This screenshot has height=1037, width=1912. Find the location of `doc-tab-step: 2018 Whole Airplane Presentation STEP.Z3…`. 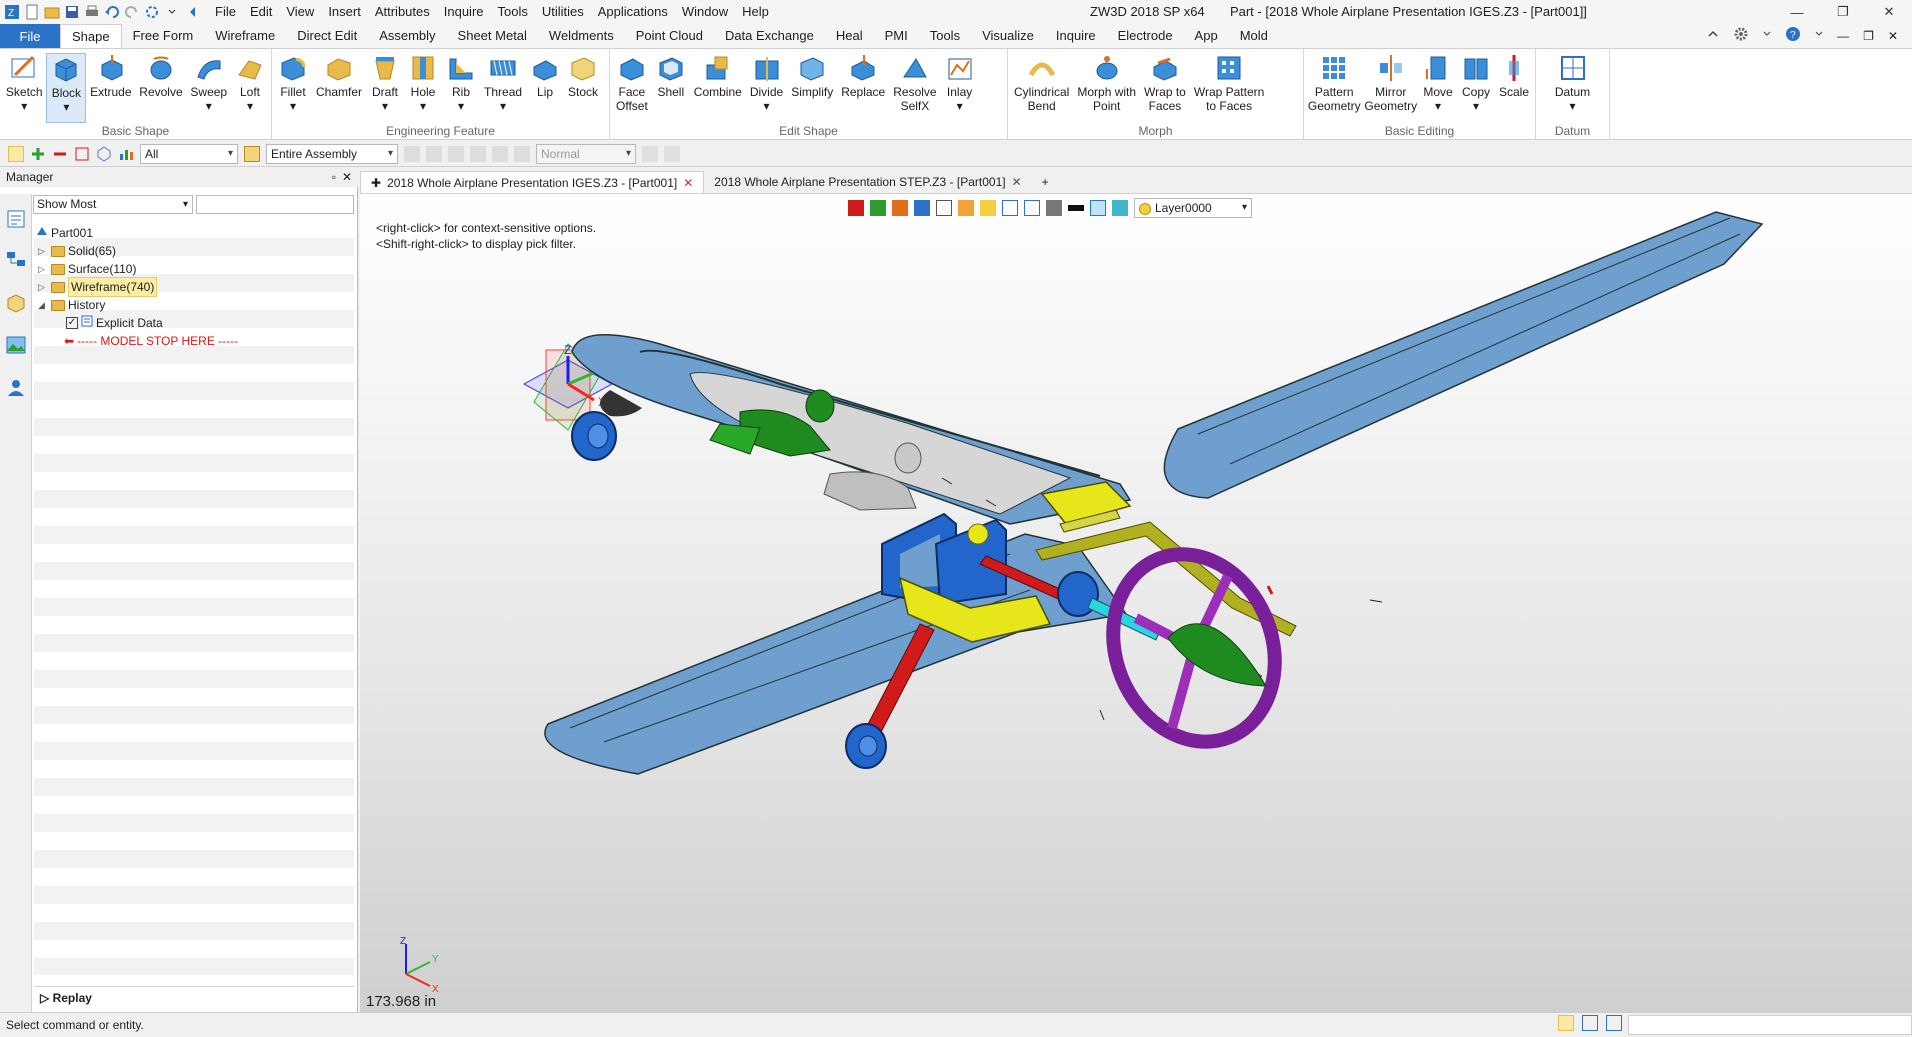

doc-tab-step: 2018 Whole Airplane Presentation STEP.Z3… is located at coordinates (867, 182).